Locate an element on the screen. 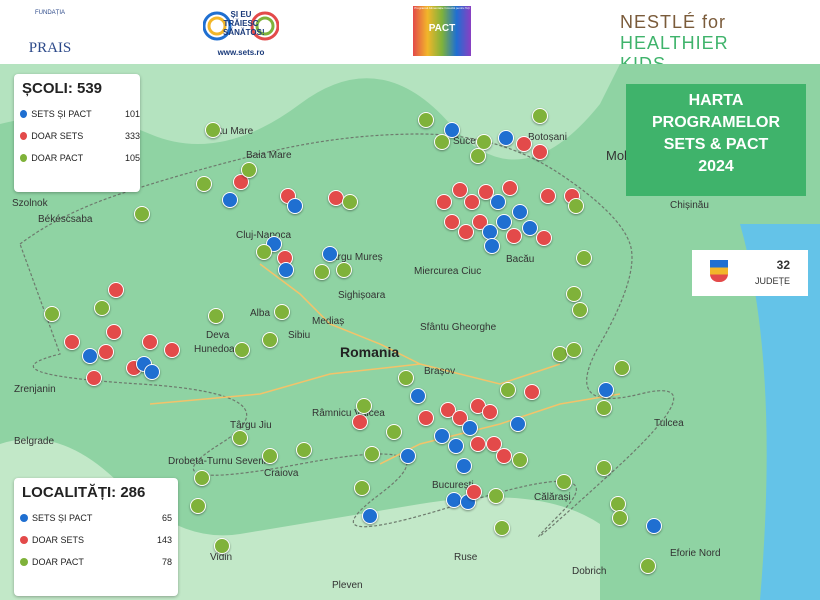  blue-pin-icon is located at coordinates (24, 114).